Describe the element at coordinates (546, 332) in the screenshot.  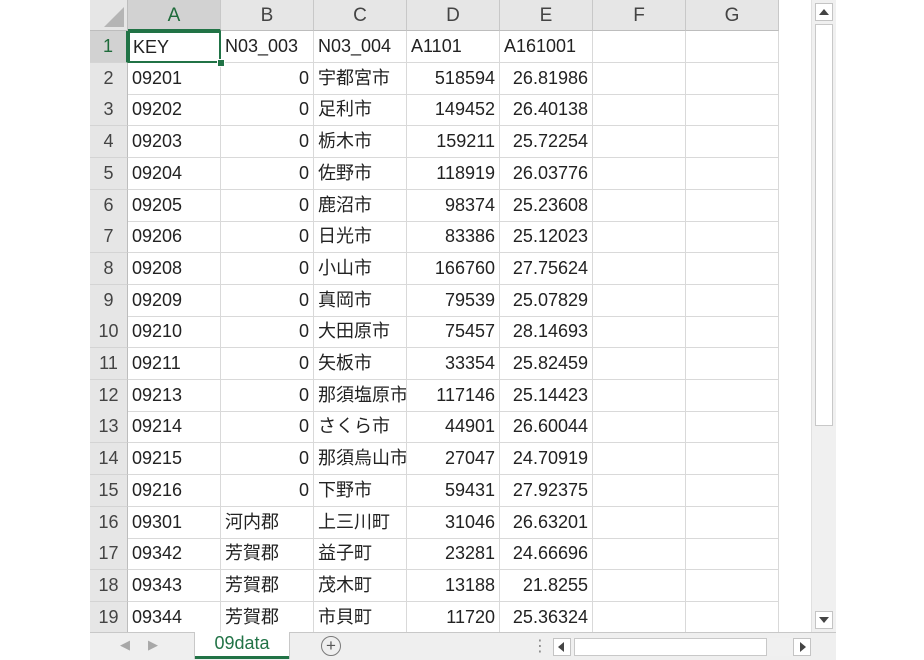
I see `grid-cell: 28.14693` at that location.